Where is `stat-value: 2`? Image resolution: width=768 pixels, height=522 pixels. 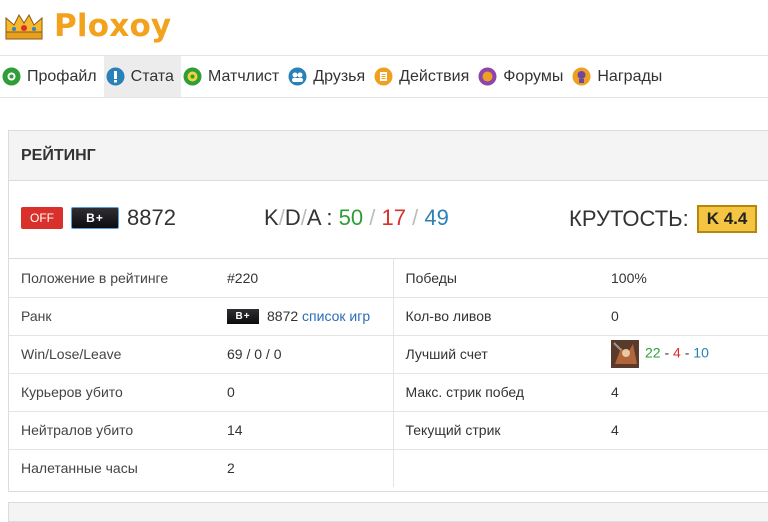 stat-value: 2 is located at coordinates (304, 468).